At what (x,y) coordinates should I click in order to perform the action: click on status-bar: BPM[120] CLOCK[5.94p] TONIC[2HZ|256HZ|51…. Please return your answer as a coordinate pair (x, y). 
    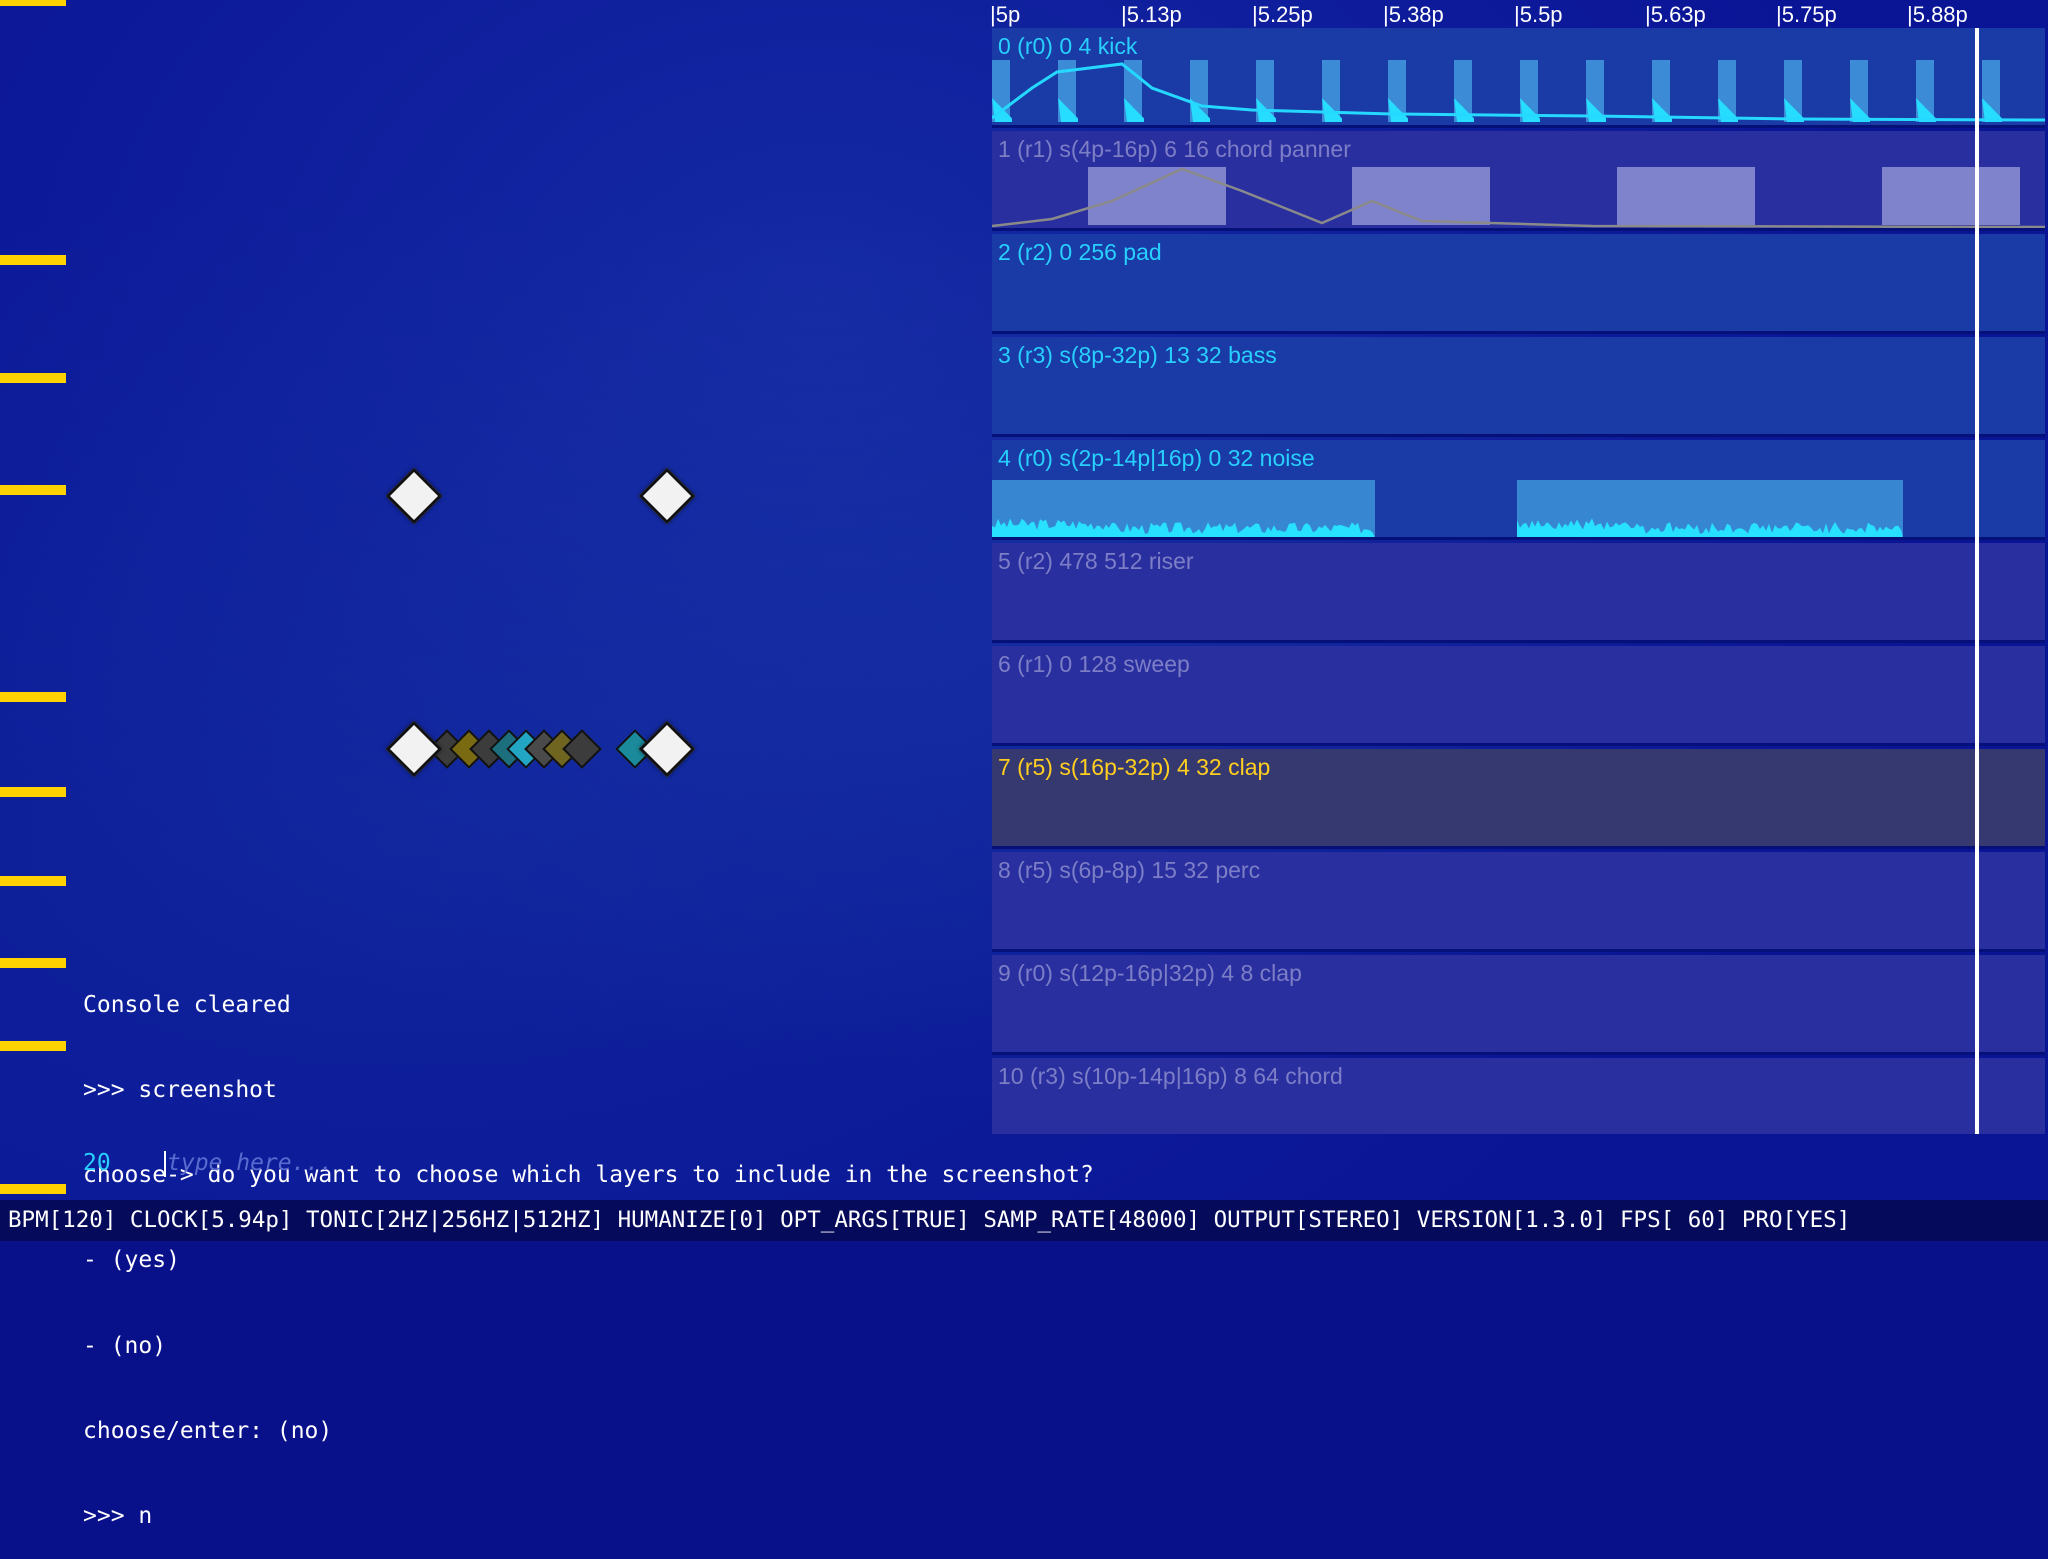
    Looking at the image, I should click on (1024, 1220).